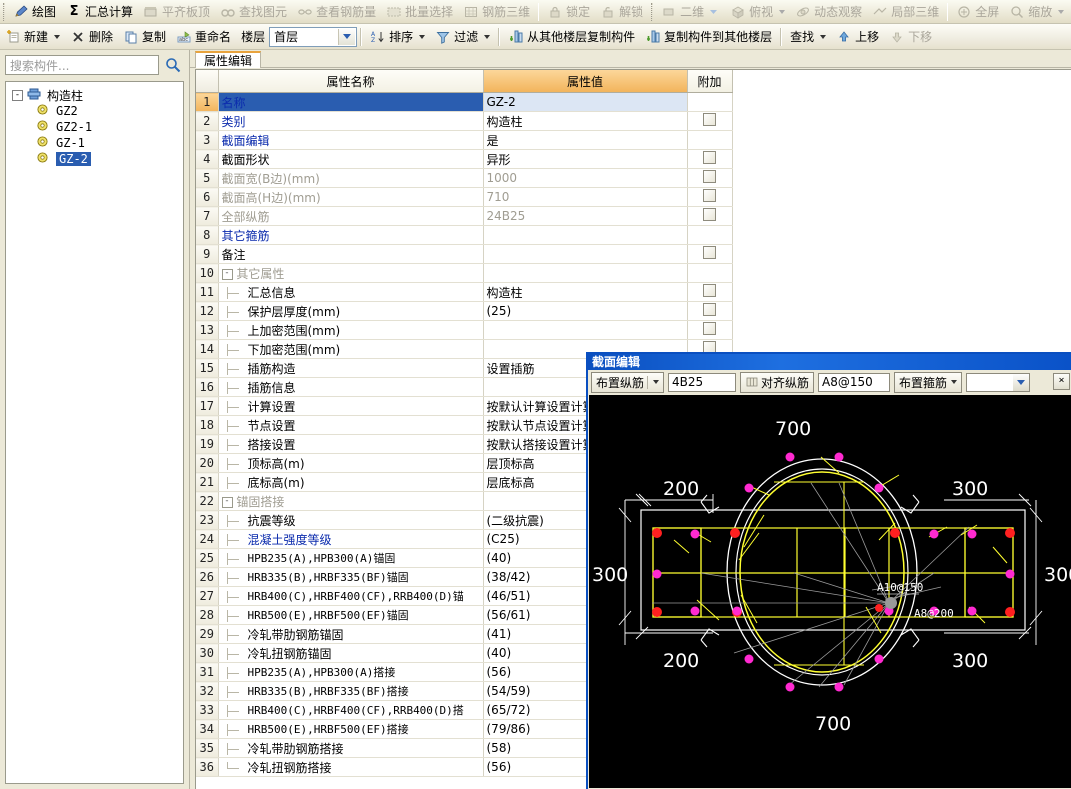 The height and width of the screenshot is (789, 1071). Describe the element at coordinates (207, 691) in the screenshot. I see `row-index-cell: 32` at that location.